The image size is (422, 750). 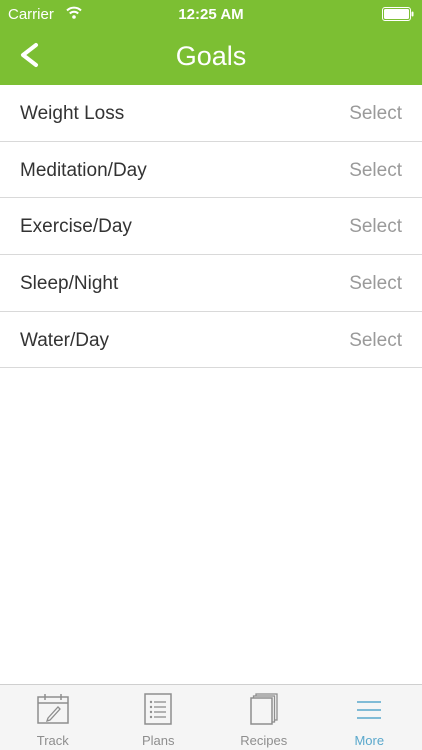 I want to click on tab-plans: Plans, so click(x=159, y=717).